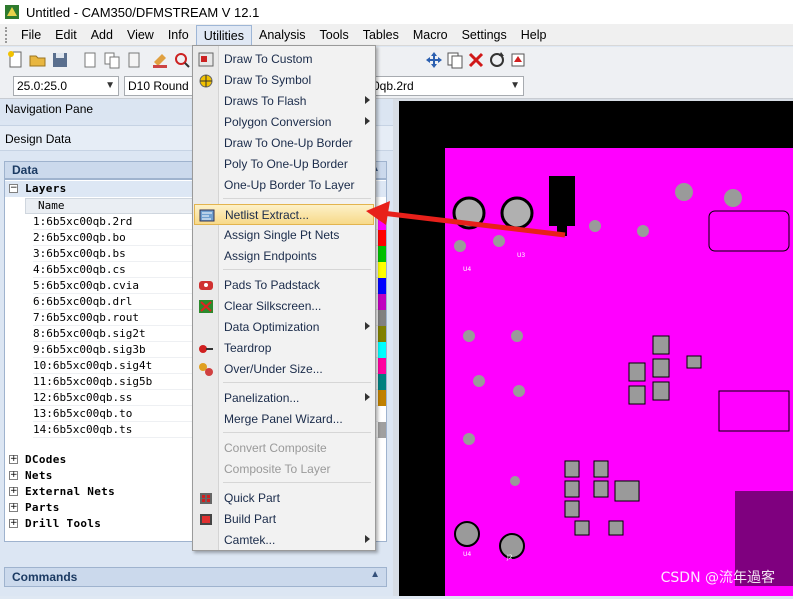  What do you see at coordinates (206, 369) in the screenshot?
I see `over-under-size-icon` at bounding box center [206, 369].